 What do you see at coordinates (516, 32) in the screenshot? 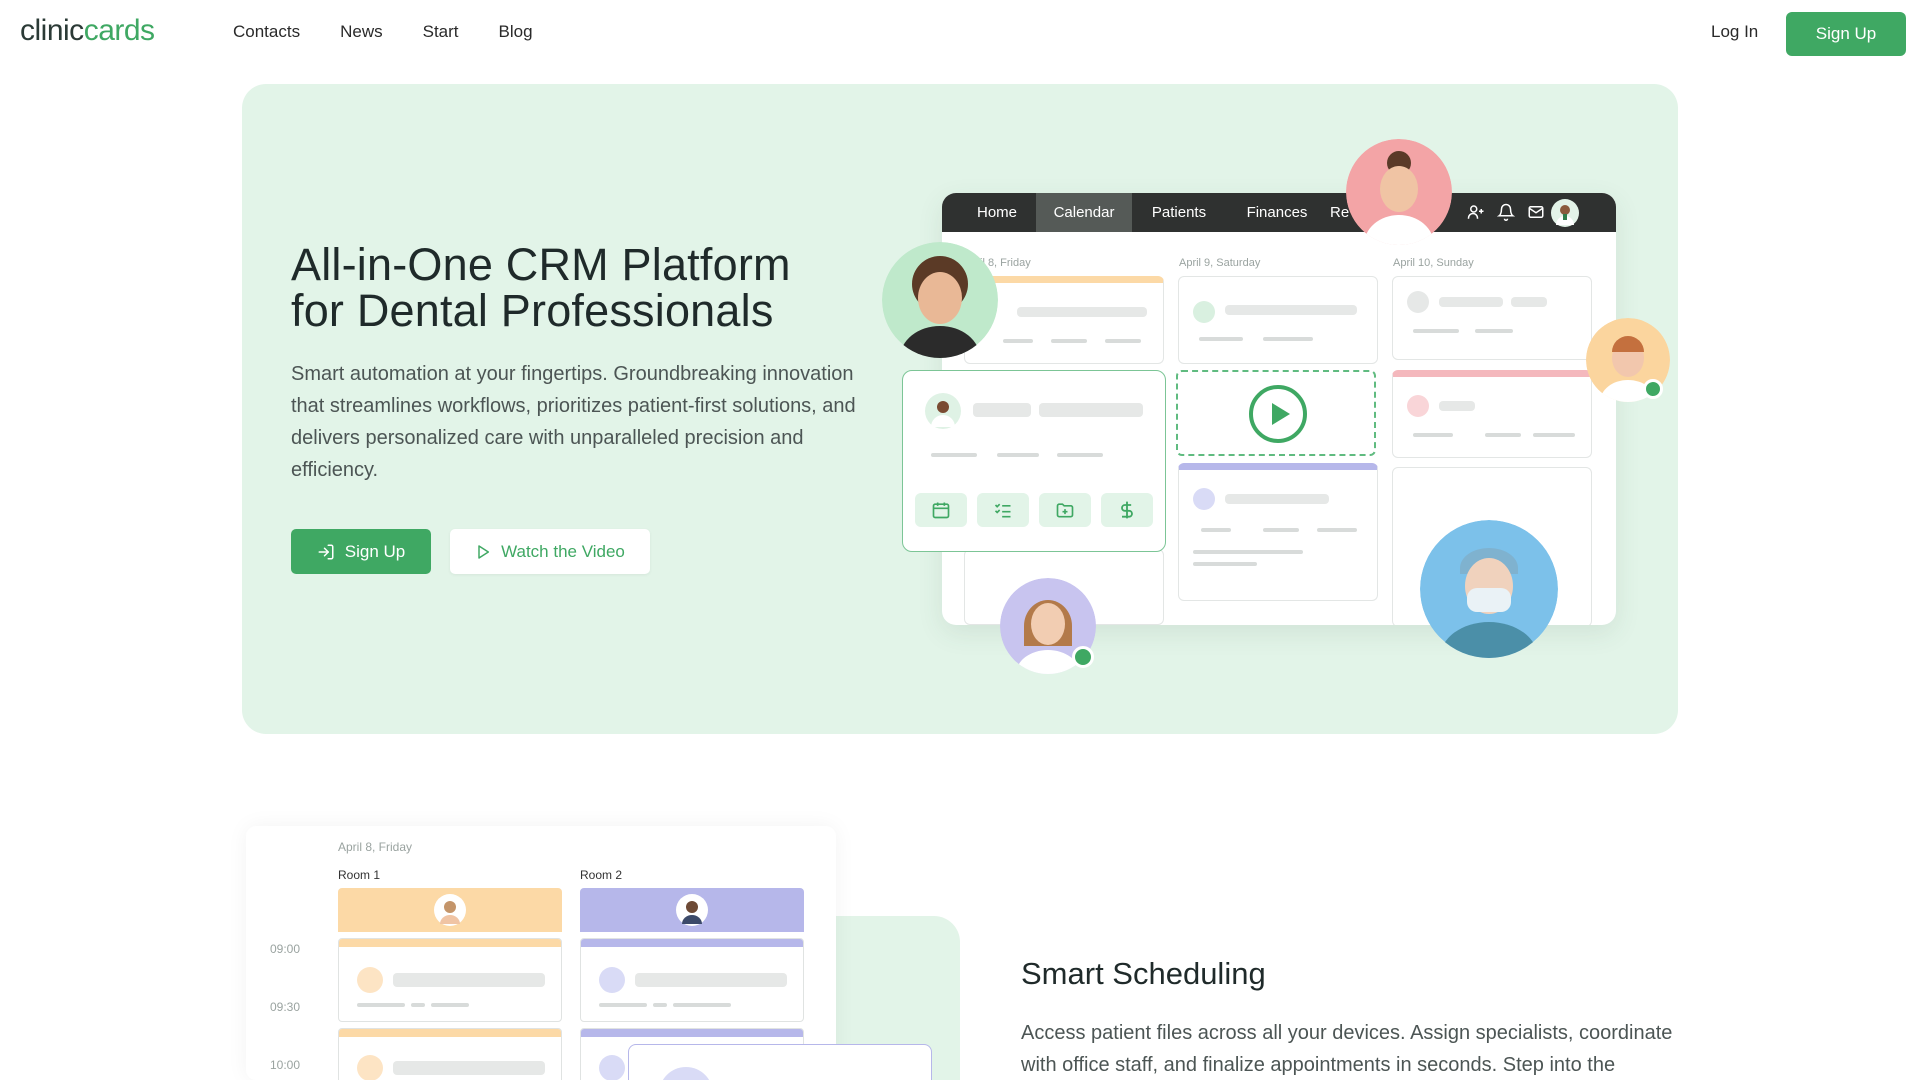
I see `nav-link-blog: Blog` at bounding box center [516, 32].